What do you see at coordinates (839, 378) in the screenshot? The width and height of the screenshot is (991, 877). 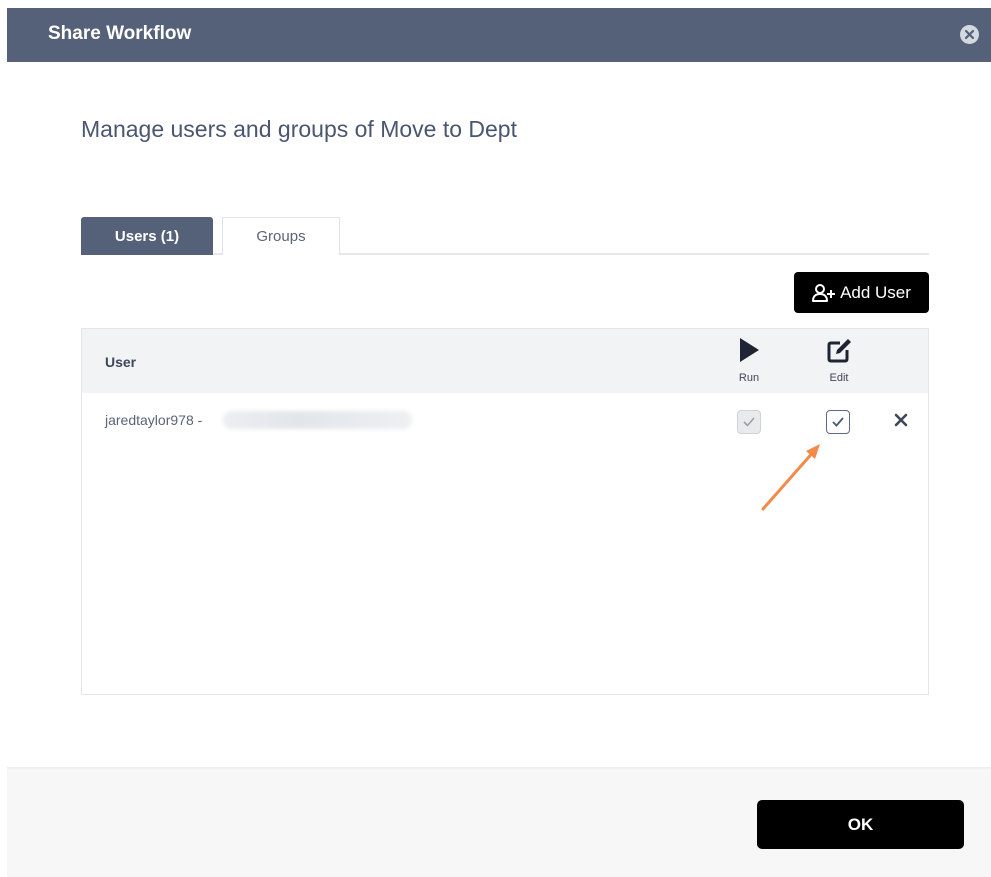 I see `column-header-edit-label: Edit` at bounding box center [839, 378].